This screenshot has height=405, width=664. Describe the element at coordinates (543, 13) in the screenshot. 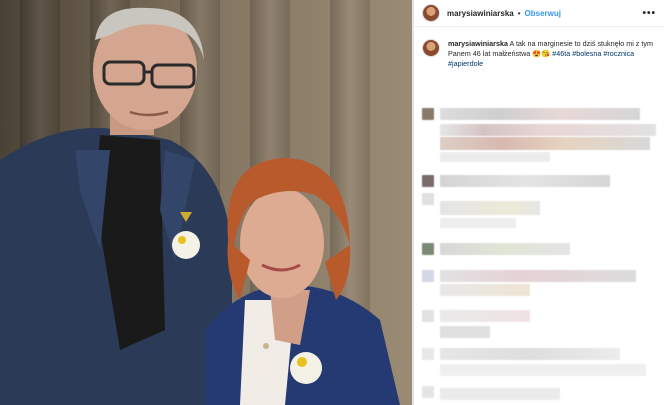

I see `follow-button: Obserwuj` at that location.